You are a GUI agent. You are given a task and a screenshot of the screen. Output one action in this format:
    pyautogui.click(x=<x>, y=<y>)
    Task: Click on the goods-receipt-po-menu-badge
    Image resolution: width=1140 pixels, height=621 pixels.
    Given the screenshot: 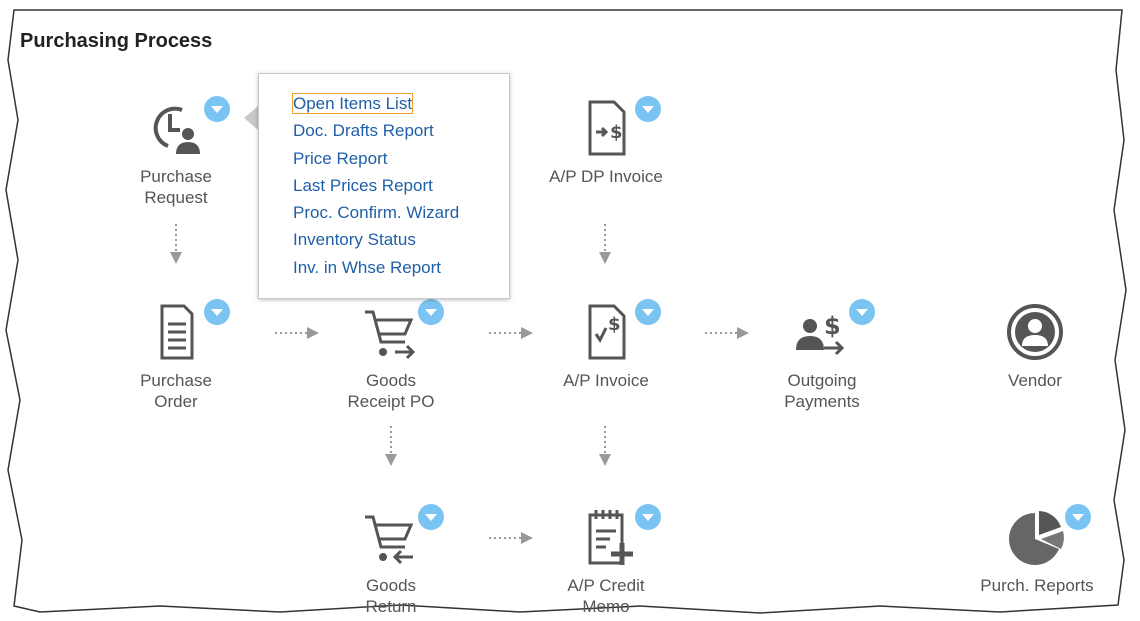 What is the action you would take?
    pyautogui.click(x=431, y=312)
    